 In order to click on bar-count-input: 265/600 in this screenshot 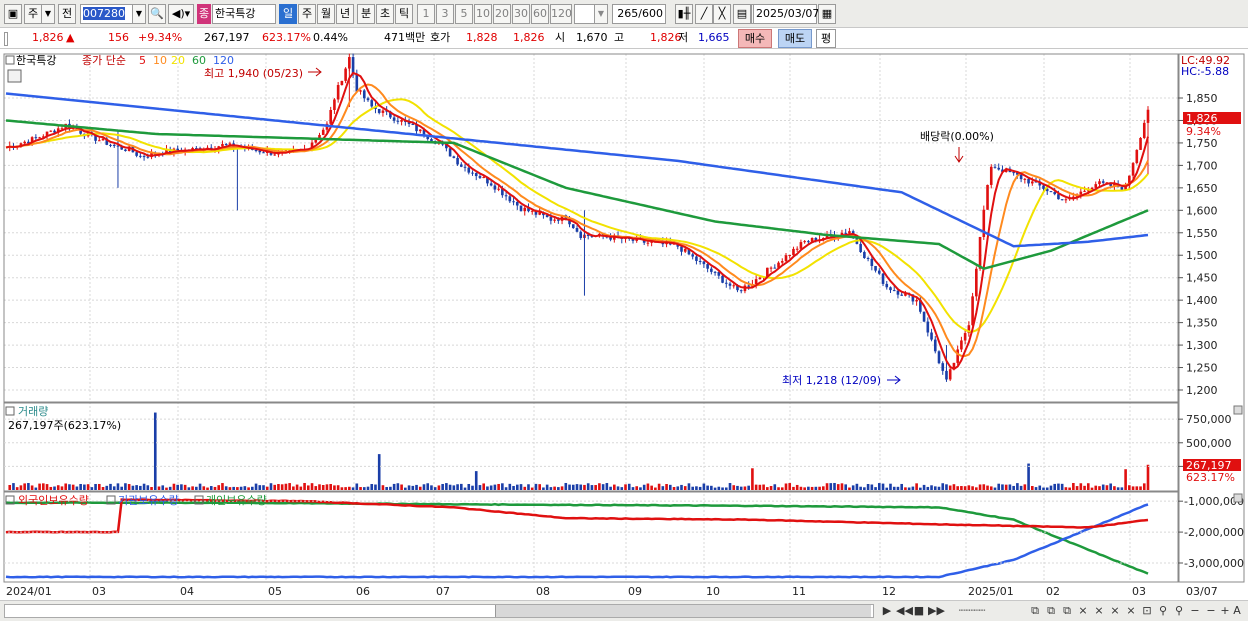, I will do `click(639, 14)`.